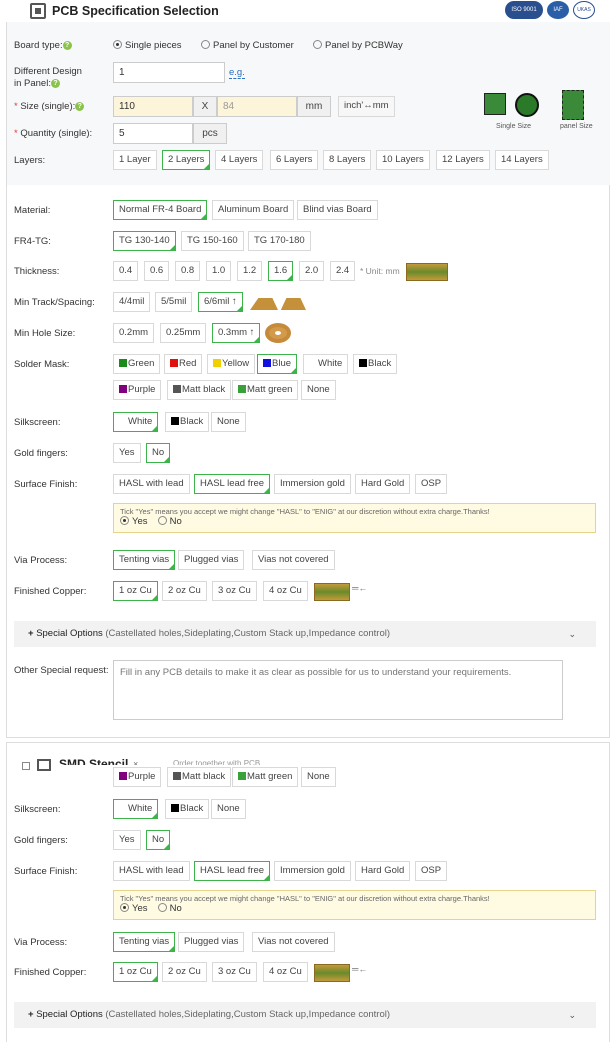 The image size is (616, 1042). What do you see at coordinates (326, 364) in the screenshot?
I see `solder-mask-option: White` at bounding box center [326, 364].